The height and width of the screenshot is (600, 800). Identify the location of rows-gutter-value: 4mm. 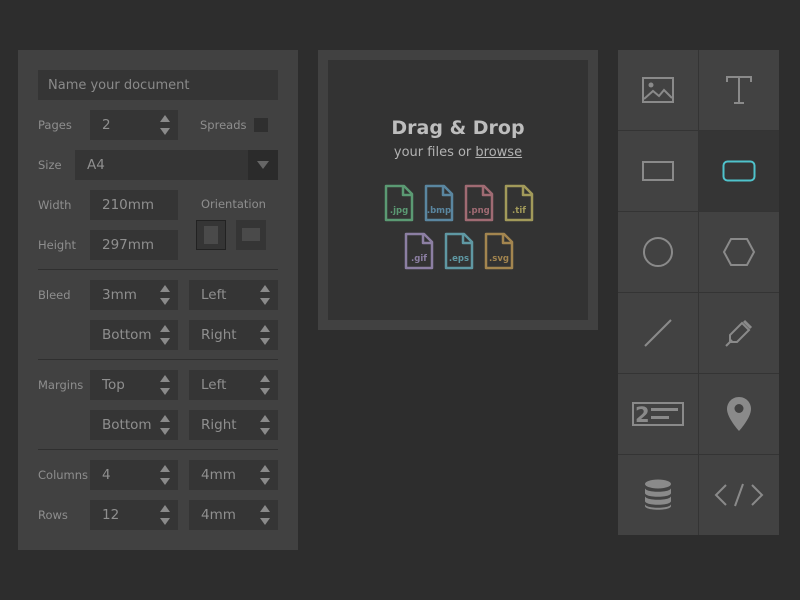
(218, 515).